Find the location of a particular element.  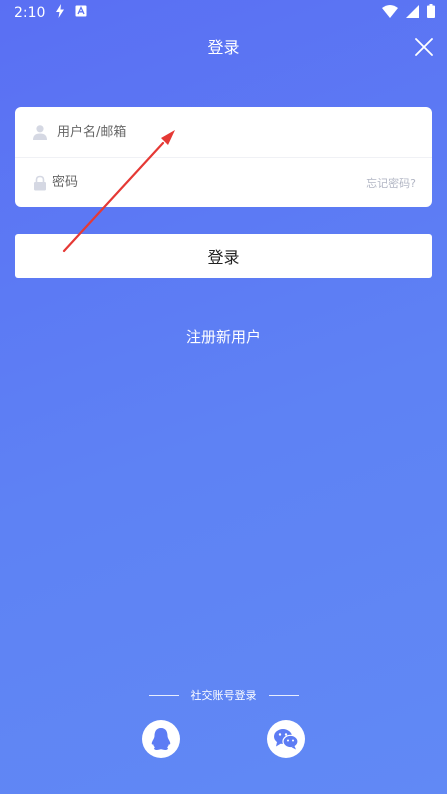

app-notification-icon is located at coordinates (81, 13).